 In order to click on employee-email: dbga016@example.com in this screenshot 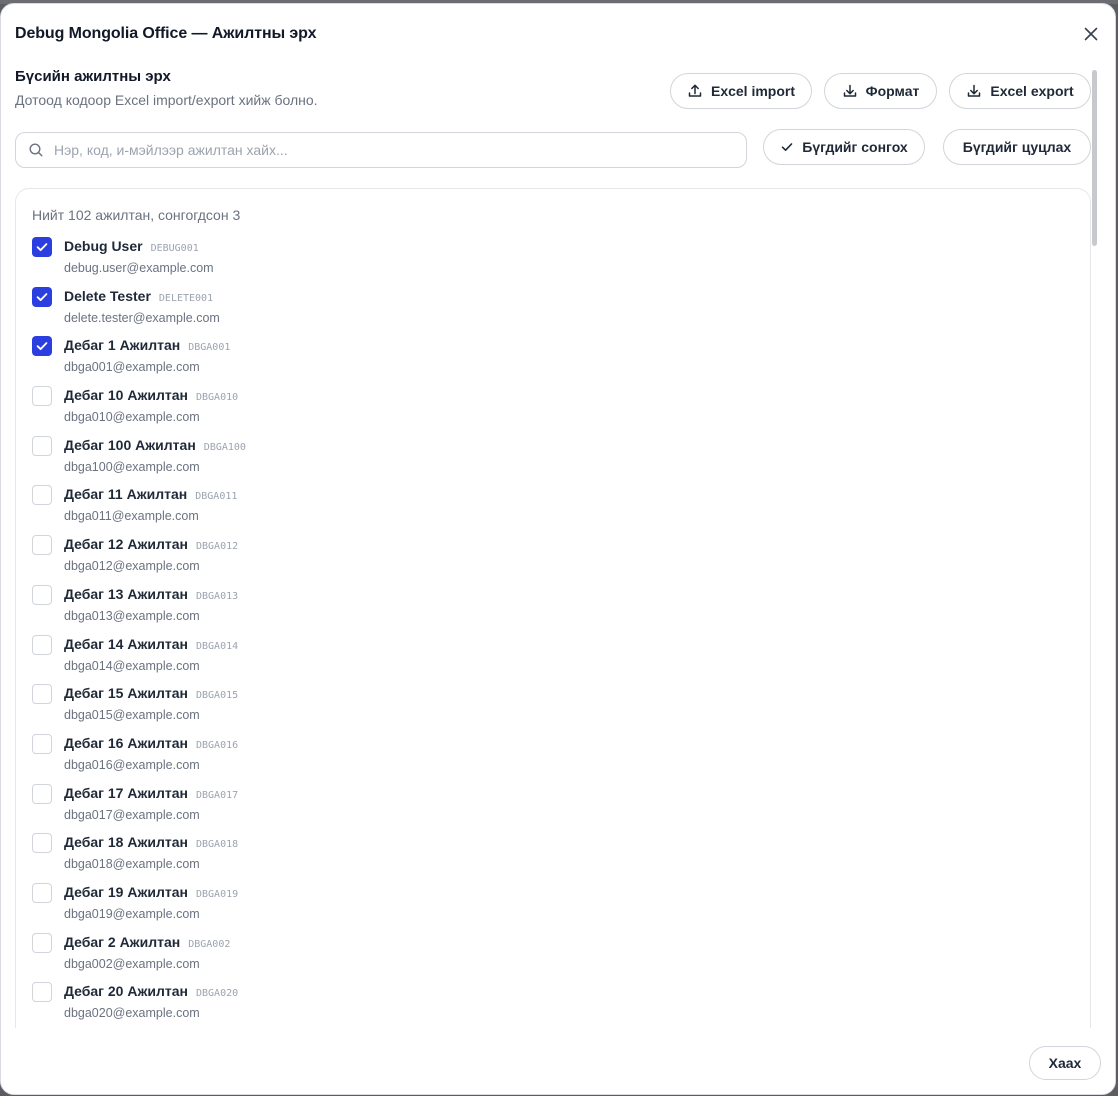, I will do `click(132, 764)`.